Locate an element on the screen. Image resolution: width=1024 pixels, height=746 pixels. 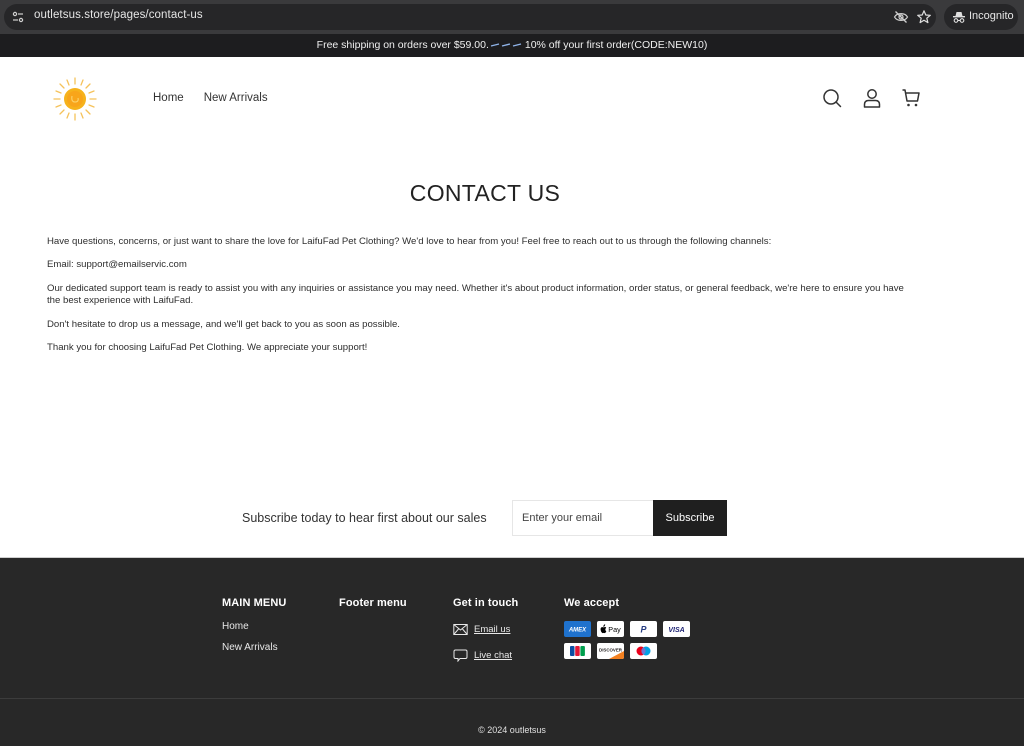
email-us-row: Email us is located at coordinates (485, 629).